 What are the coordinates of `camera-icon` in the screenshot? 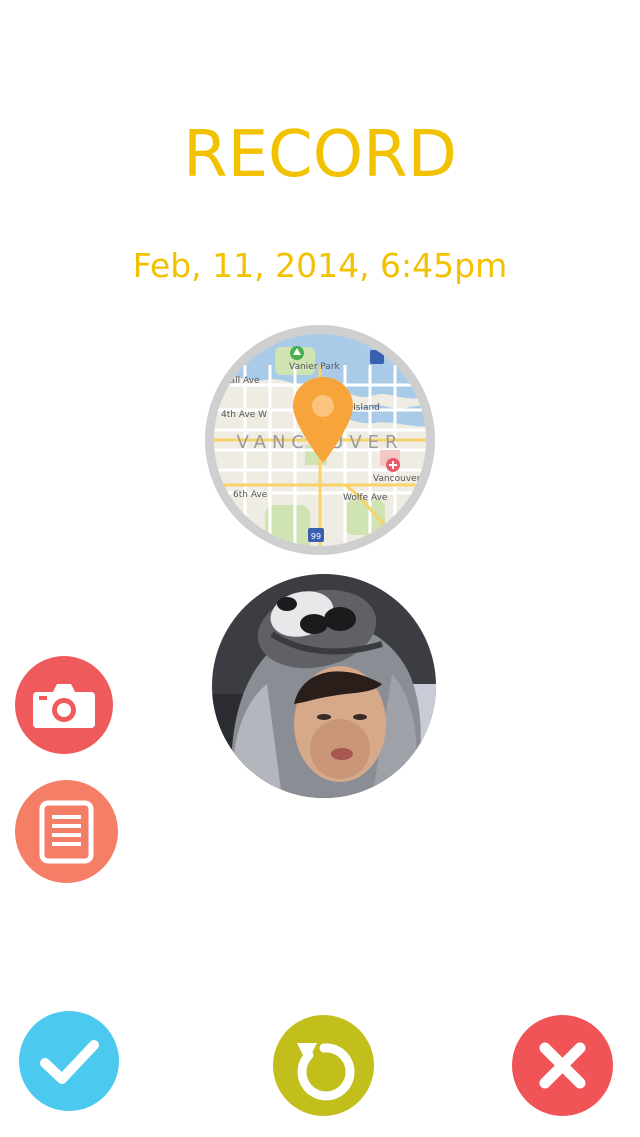 It's located at (64, 706).